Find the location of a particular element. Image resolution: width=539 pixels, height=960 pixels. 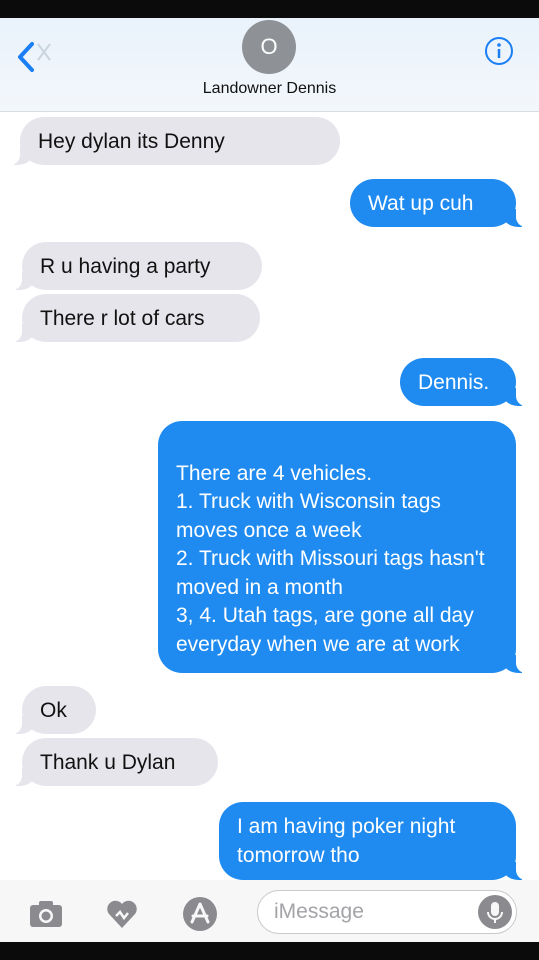

camera-icon is located at coordinates (46, 914).